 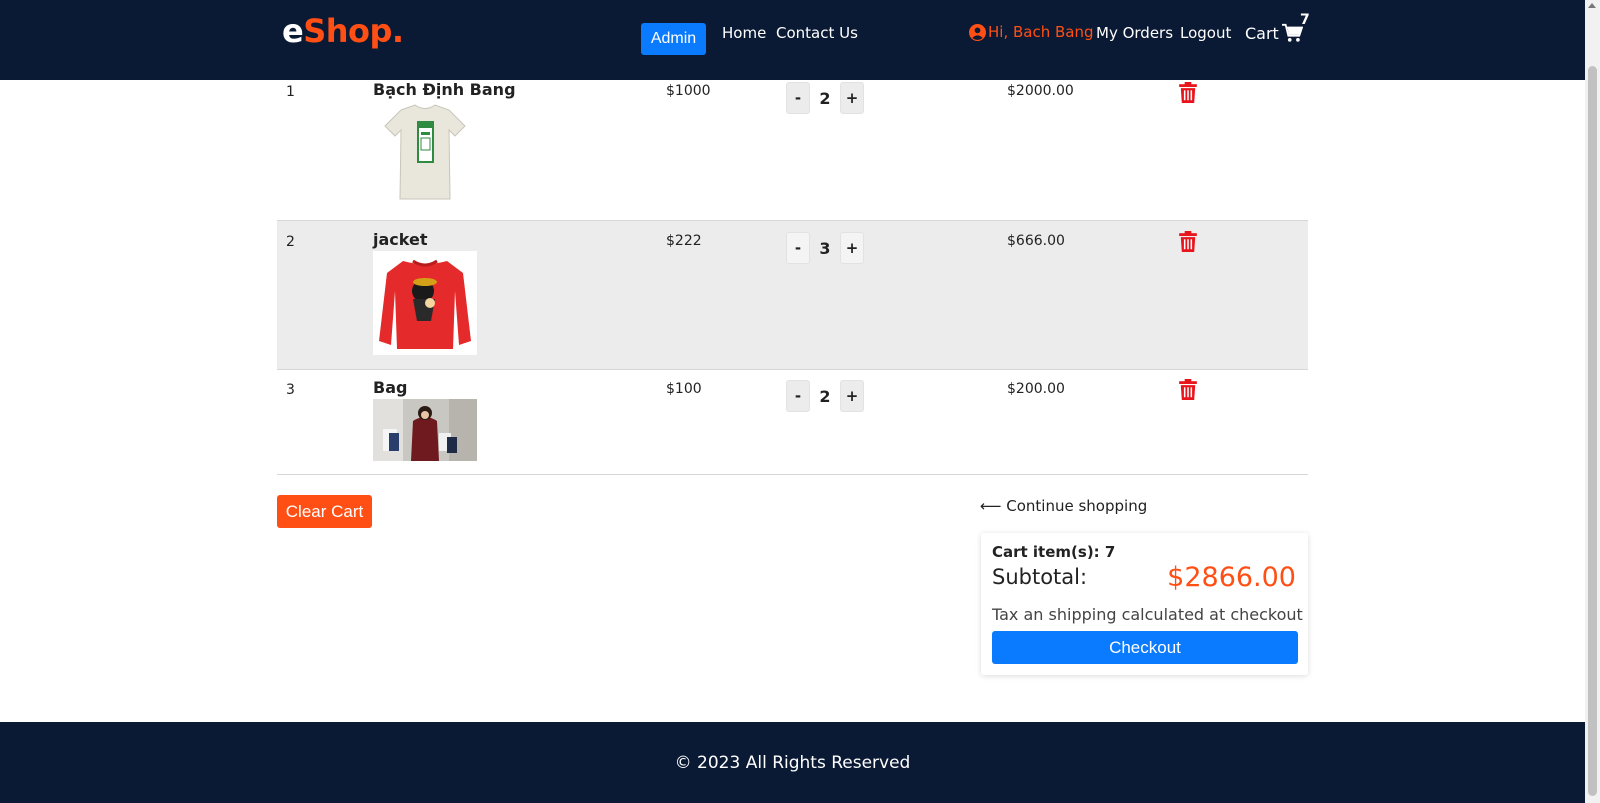 What do you see at coordinates (1262, 33) in the screenshot?
I see `cart-label: Cart` at bounding box center [1262, 33].